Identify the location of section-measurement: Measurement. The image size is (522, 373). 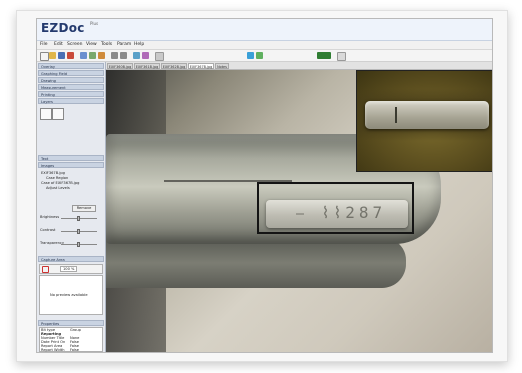
(71, 87).